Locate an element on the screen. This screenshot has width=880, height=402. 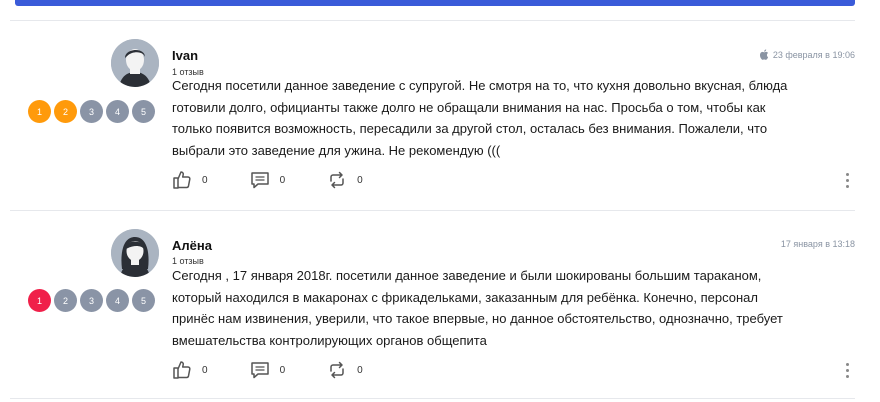
apple-icon is located at coordinates (763, 54).